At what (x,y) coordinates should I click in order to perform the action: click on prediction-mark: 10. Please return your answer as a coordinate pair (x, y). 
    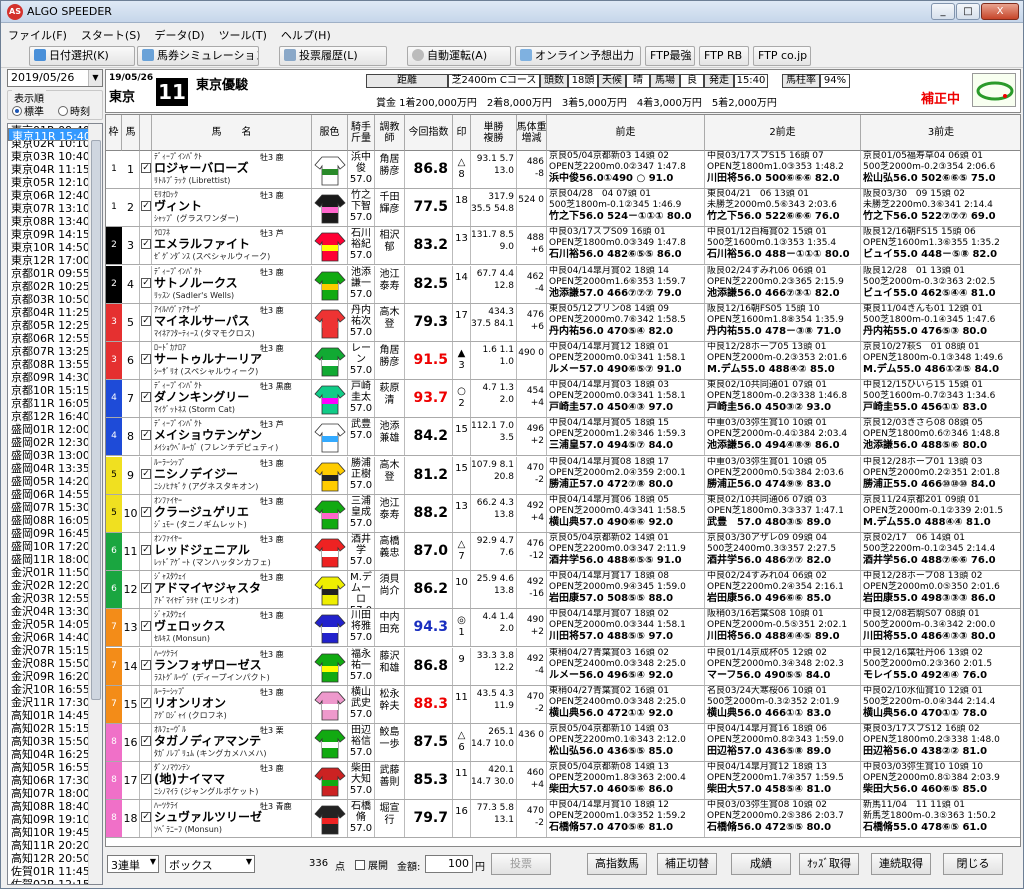
    Looking at the image, I should click on (462, 590).